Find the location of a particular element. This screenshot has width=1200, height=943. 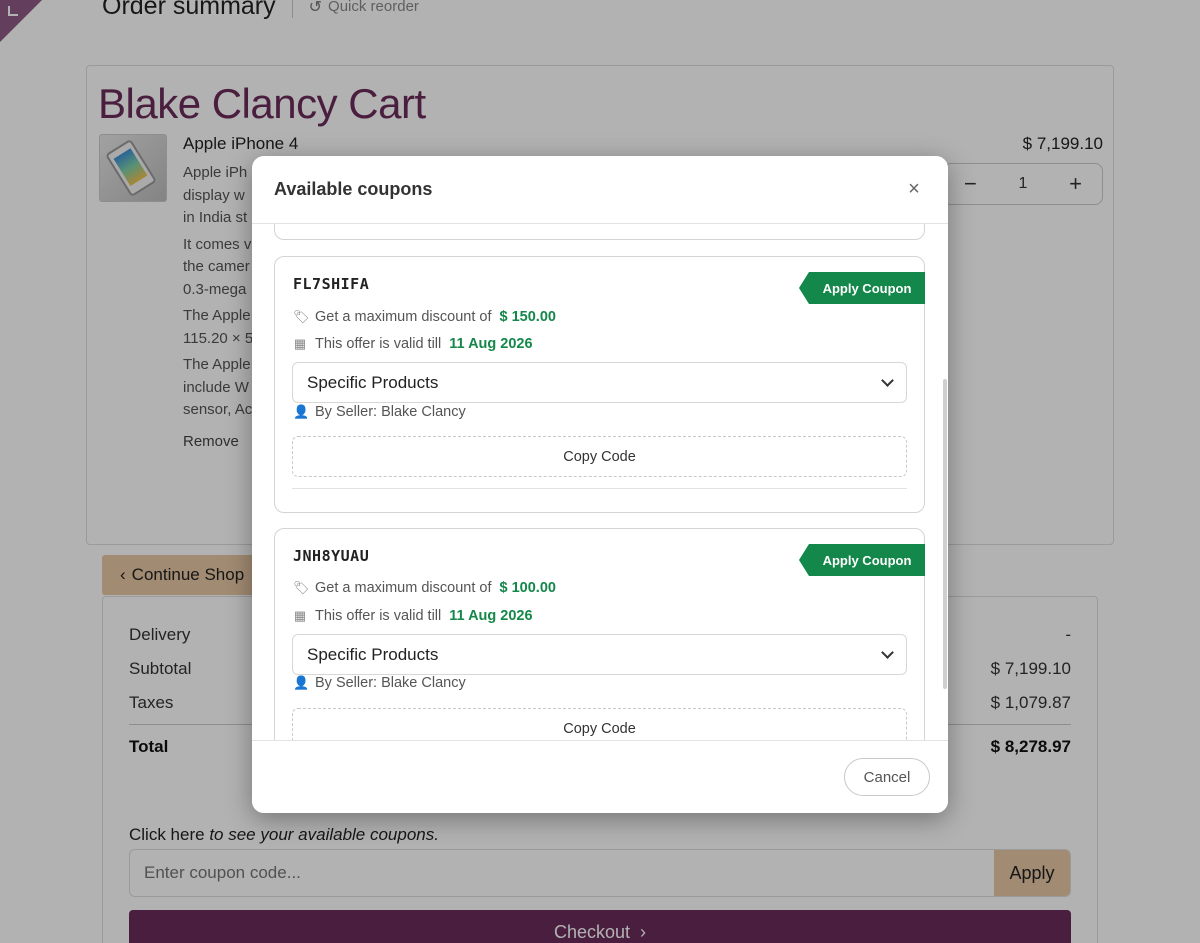

coupon-code: FL7SHIFA is located at coordinates (331, 284).